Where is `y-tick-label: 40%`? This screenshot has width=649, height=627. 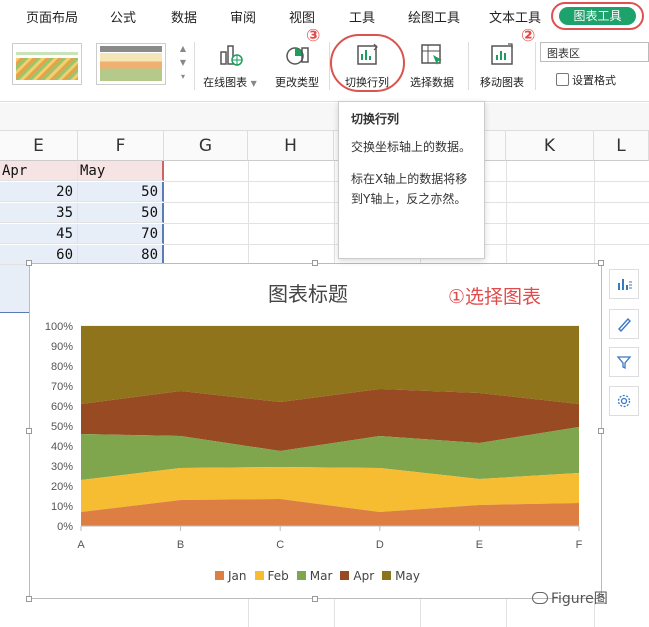
y-tick-label: 40% is located at coordinates (62, 447).